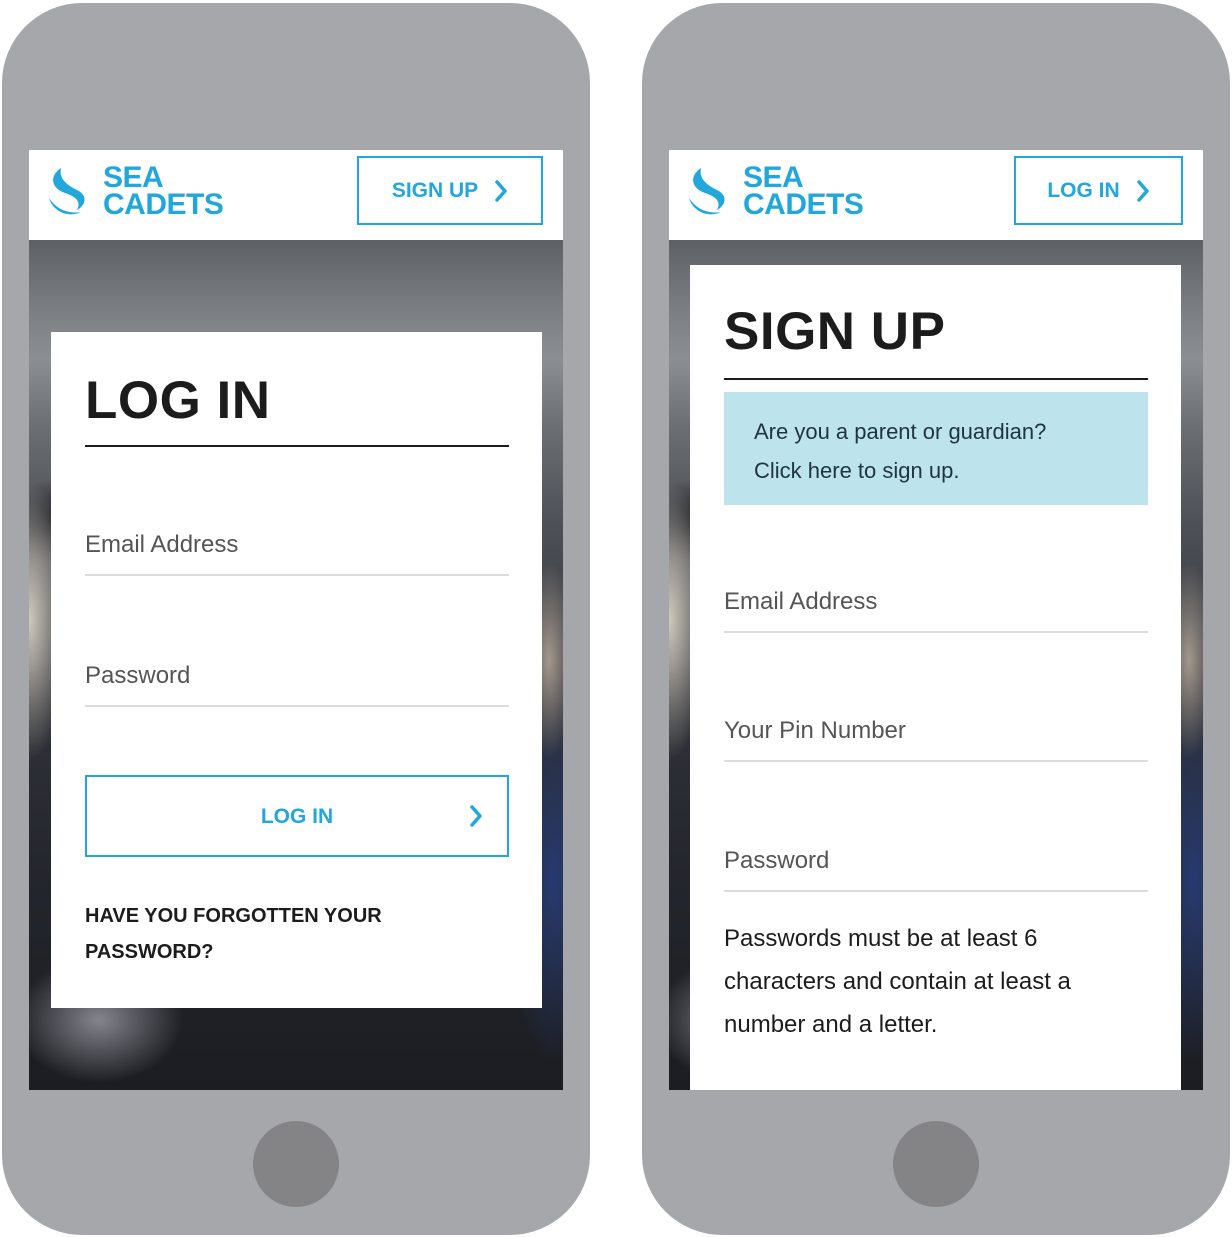 The image size is (1232, 1237). I want to click on hint-line-1: Passwords must be at least 6, so click(881, 938).